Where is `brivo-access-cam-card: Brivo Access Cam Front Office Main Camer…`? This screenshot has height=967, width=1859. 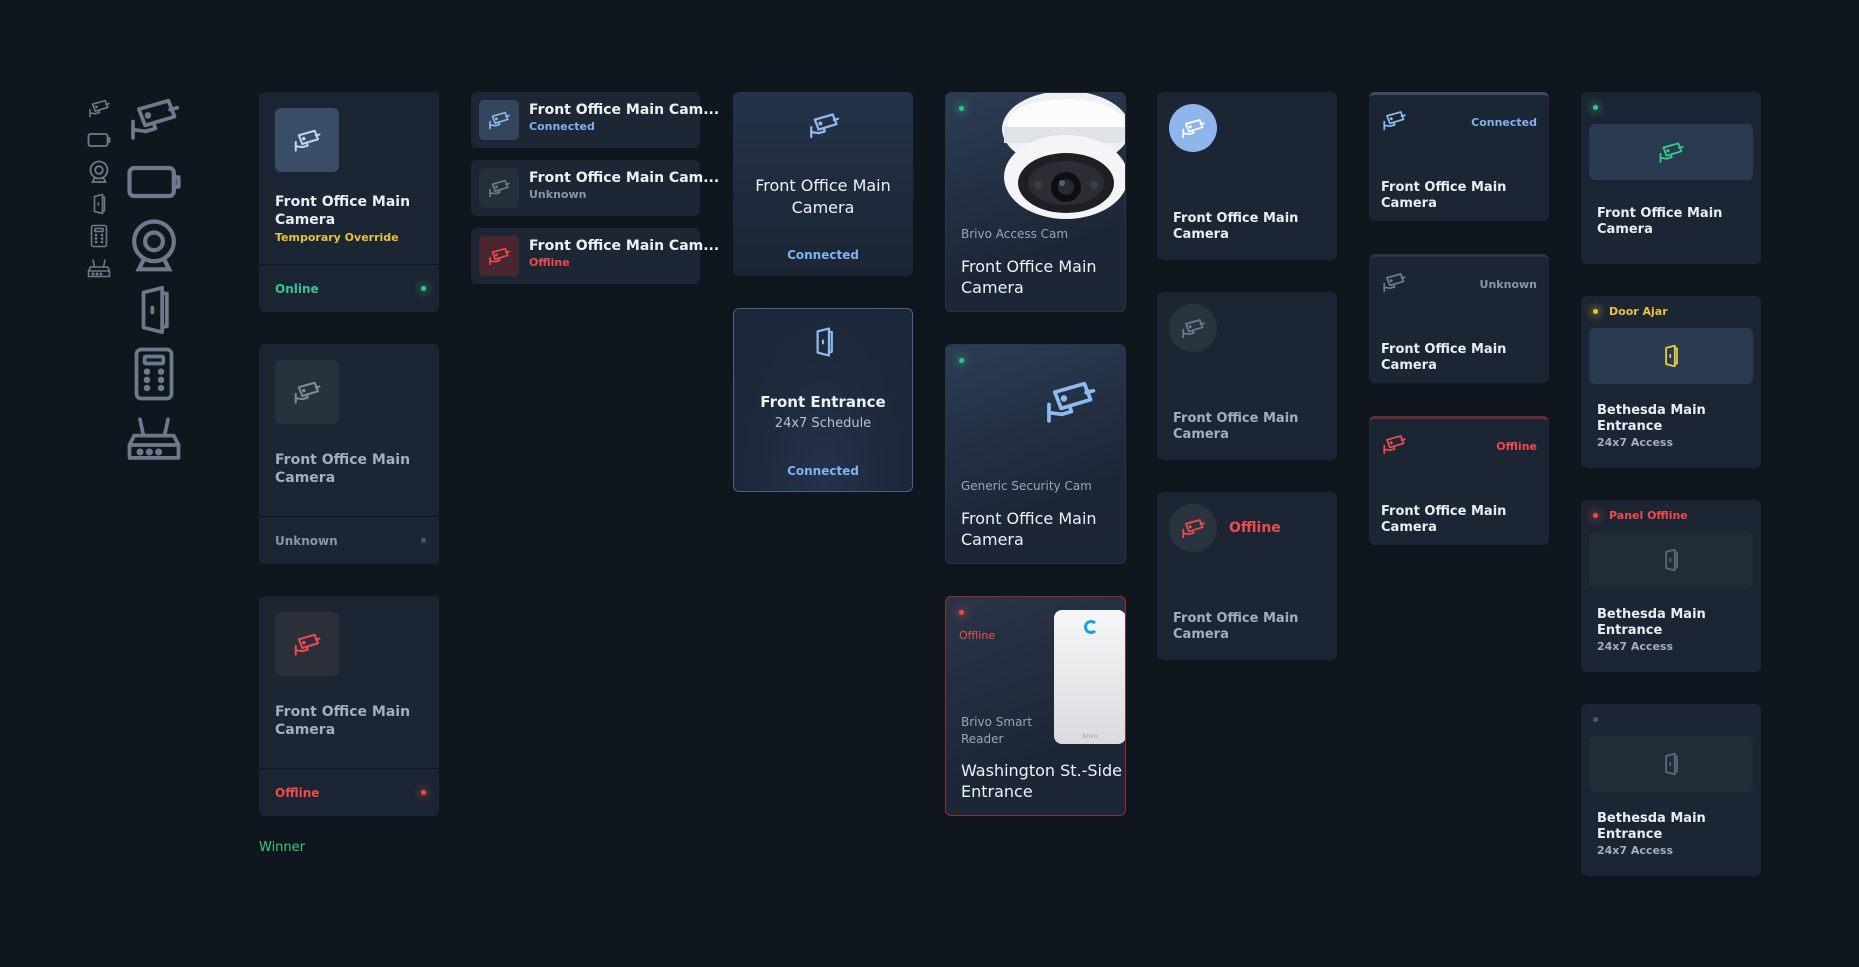 brivo-access-cam-card: Brivo Access Cam Front Office Main Camer… is located at coordinates (1035, 202).